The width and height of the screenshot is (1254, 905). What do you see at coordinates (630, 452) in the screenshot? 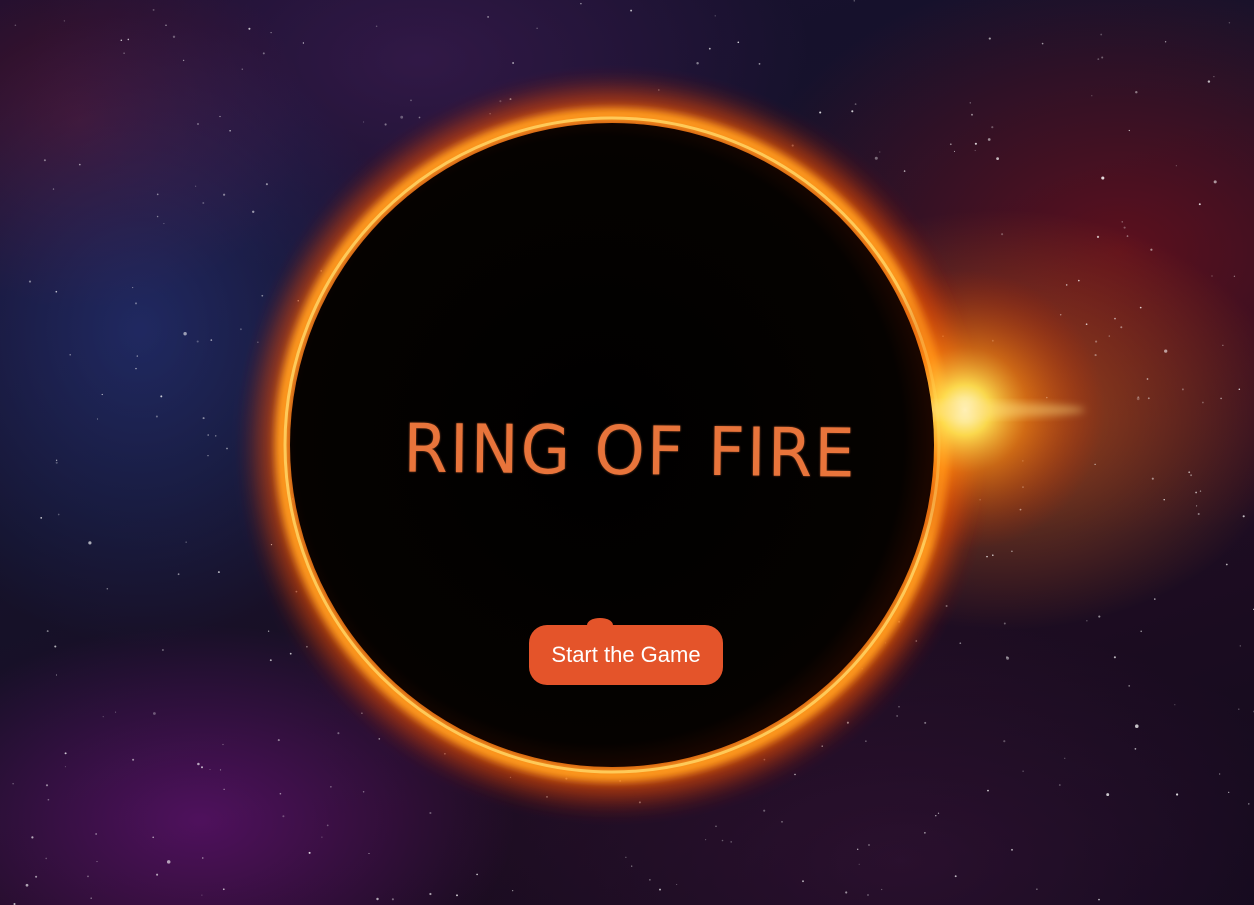
I see `game-title: RING OF FIRE` at bounding box center [630, 452].